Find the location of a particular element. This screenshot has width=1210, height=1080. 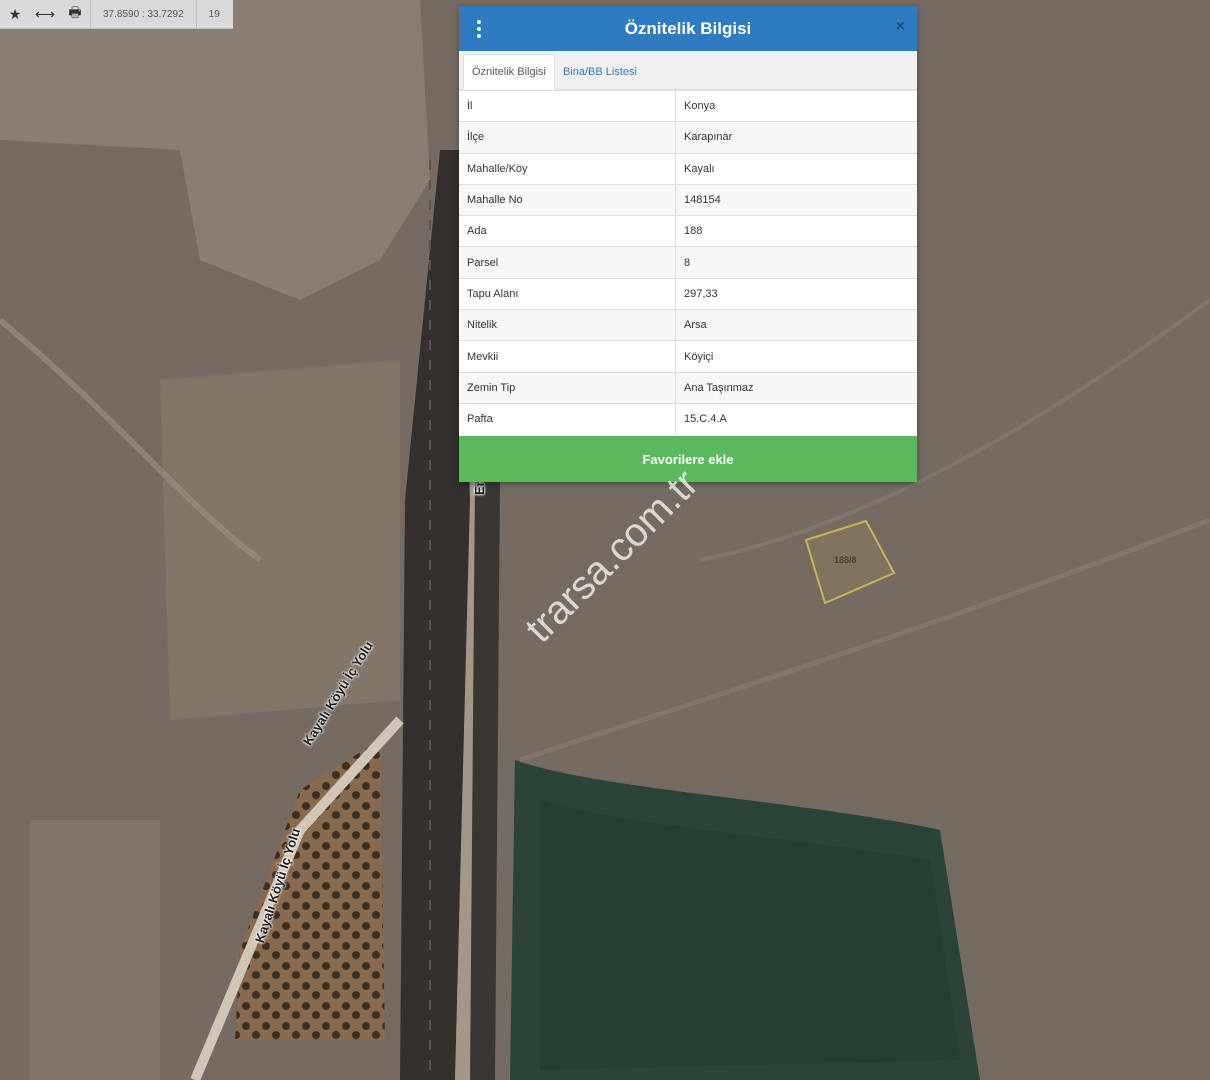

attribute-key: Zemin Tip is located at coordinates (567, 387).